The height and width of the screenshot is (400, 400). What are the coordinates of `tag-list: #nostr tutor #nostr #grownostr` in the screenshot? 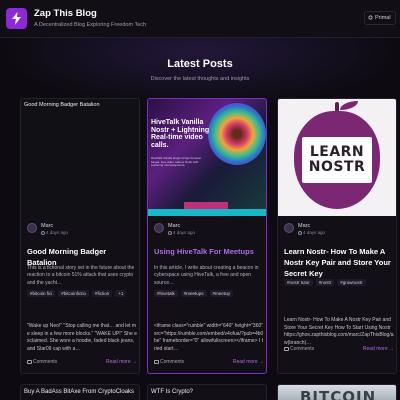 It's located at (340, 282).